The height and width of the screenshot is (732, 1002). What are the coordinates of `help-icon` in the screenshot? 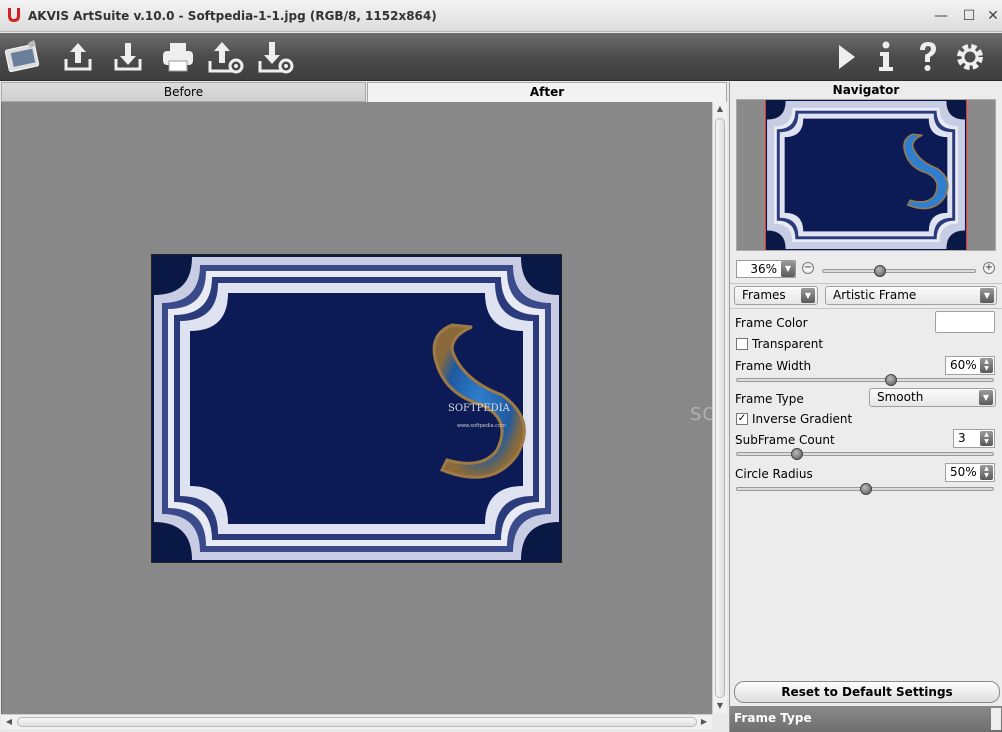 It's located at (928, 57).